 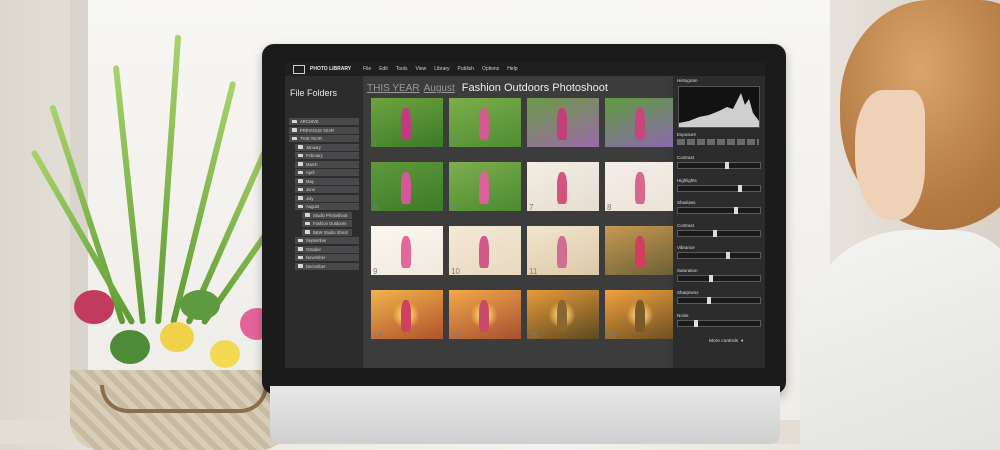 I want to click on photo-number: 2, so click(x=453, y=143).